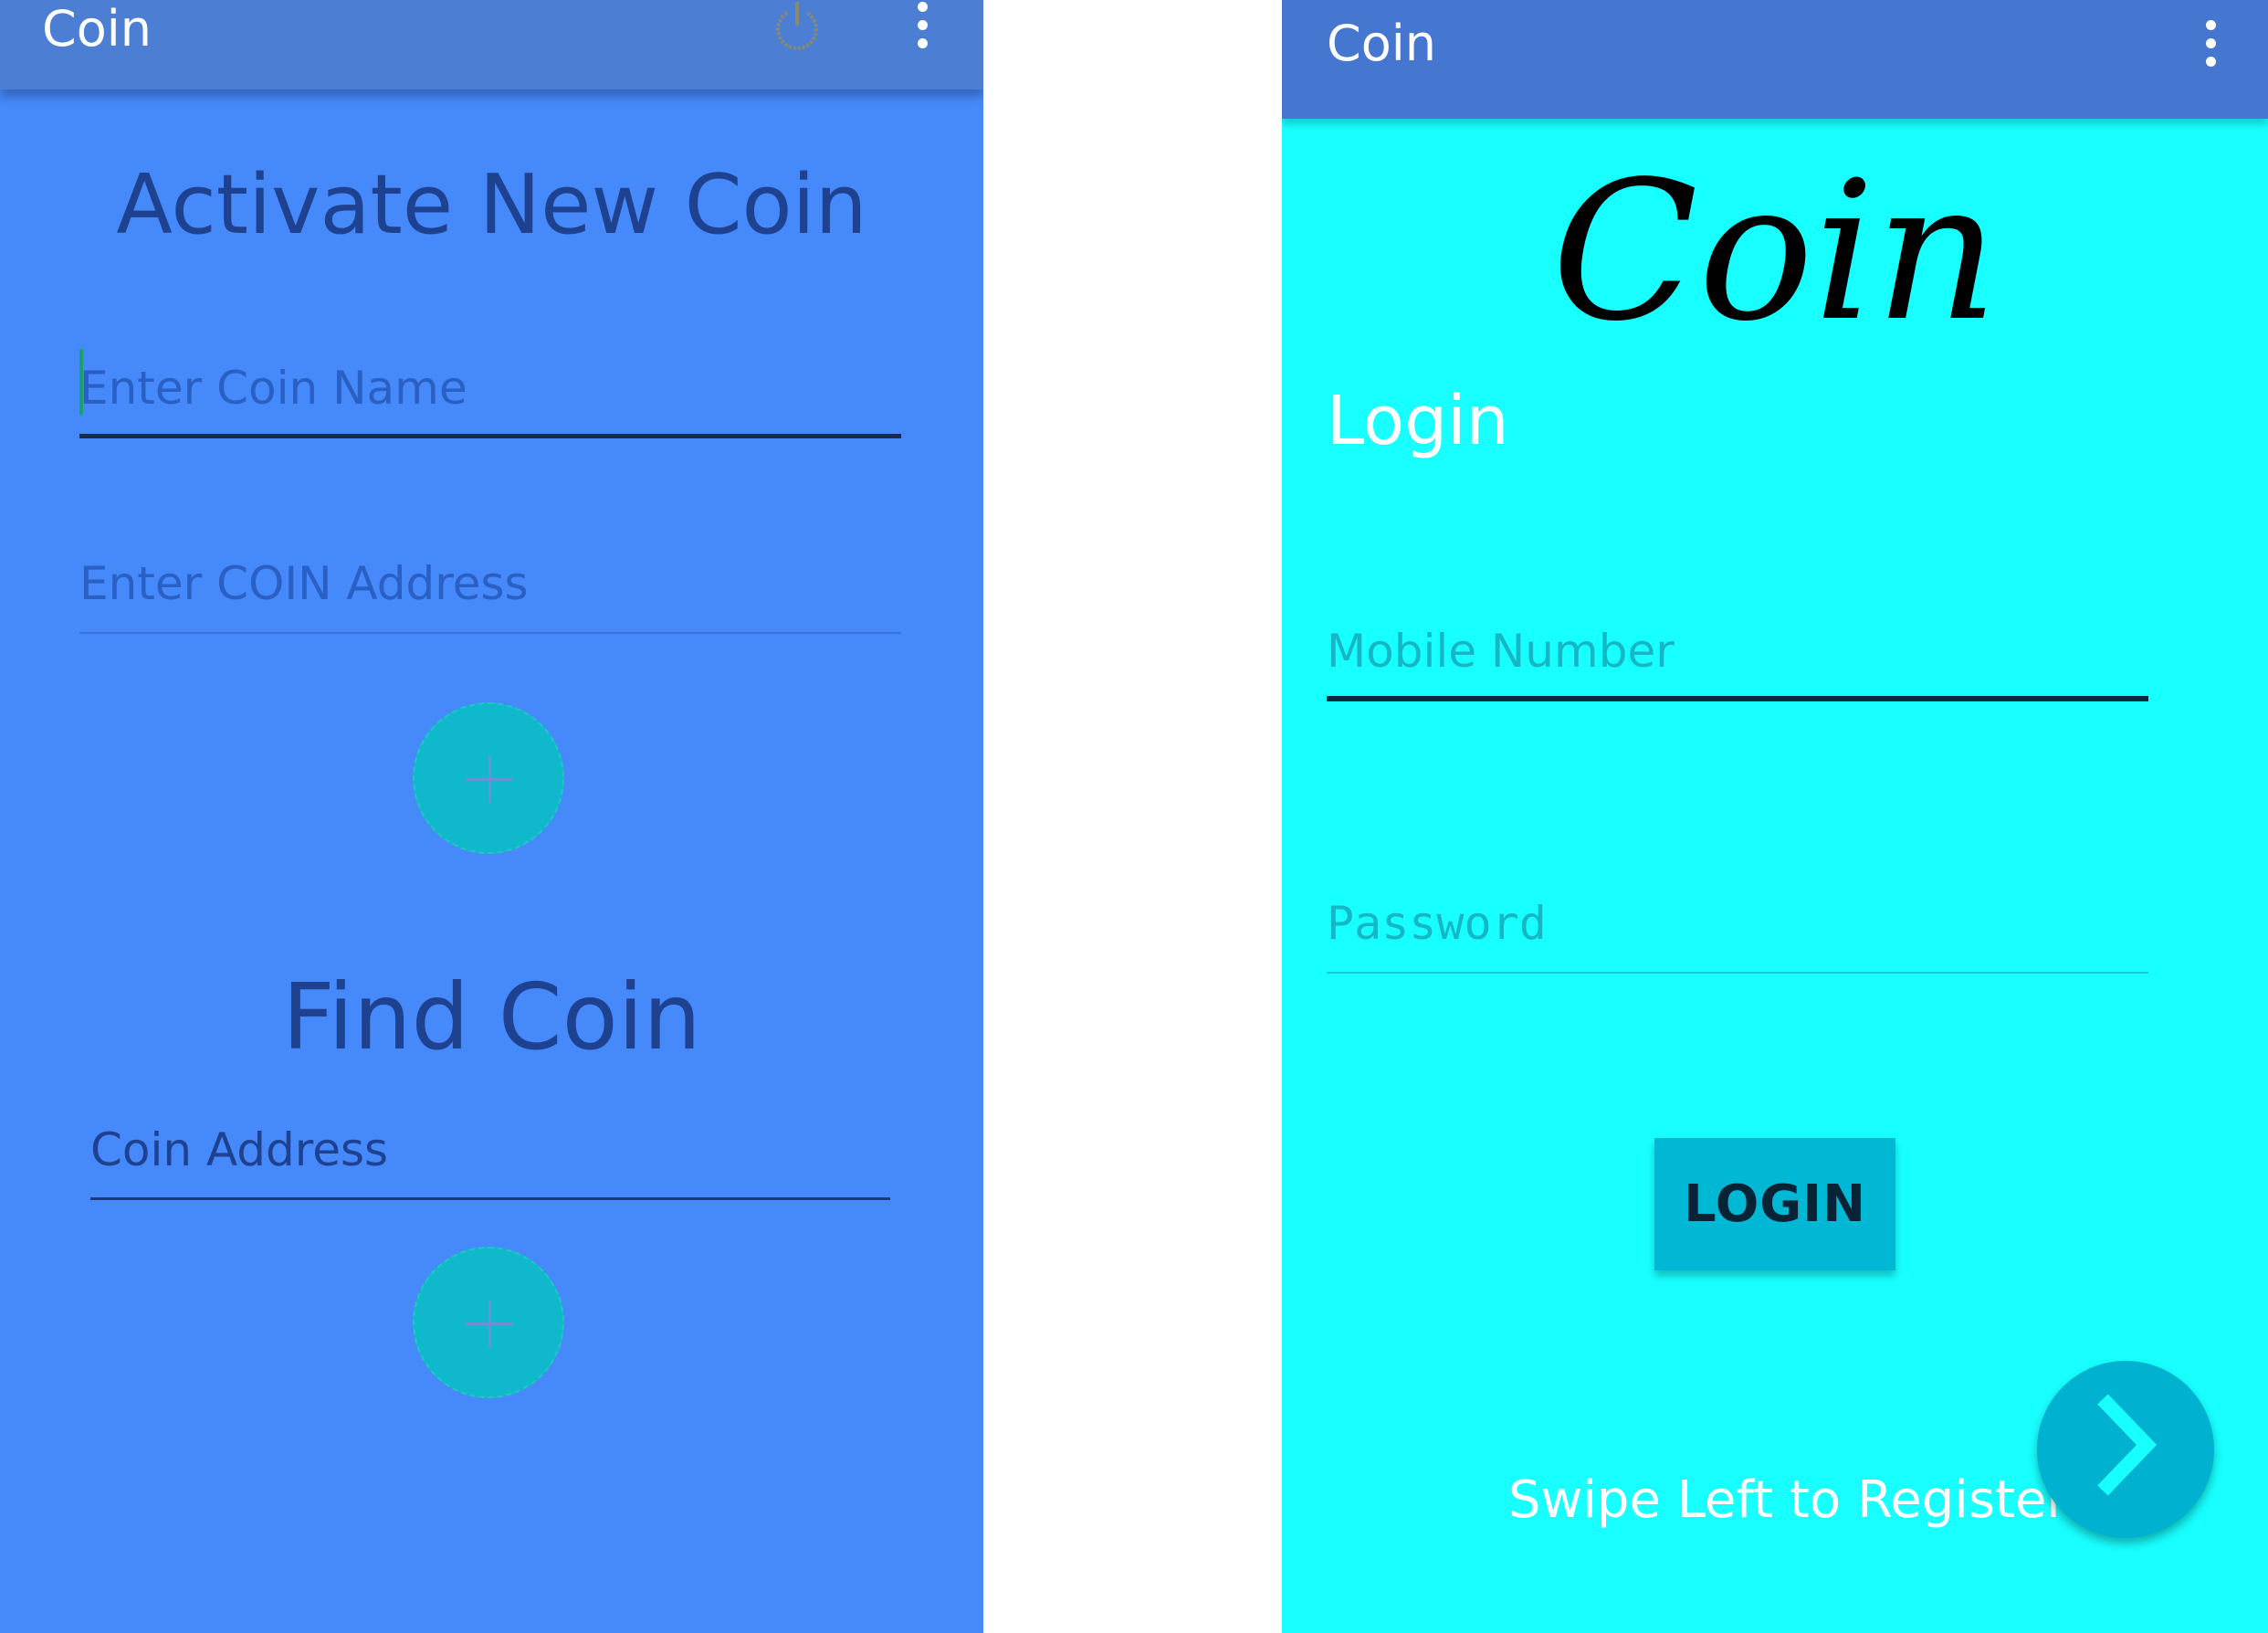 This screenshot has height=1633, width=2268. Describe the element at coordinates (273, 388) in the screenshot. I see `coin-name-placeholder: Enter Coin Name` at that location.